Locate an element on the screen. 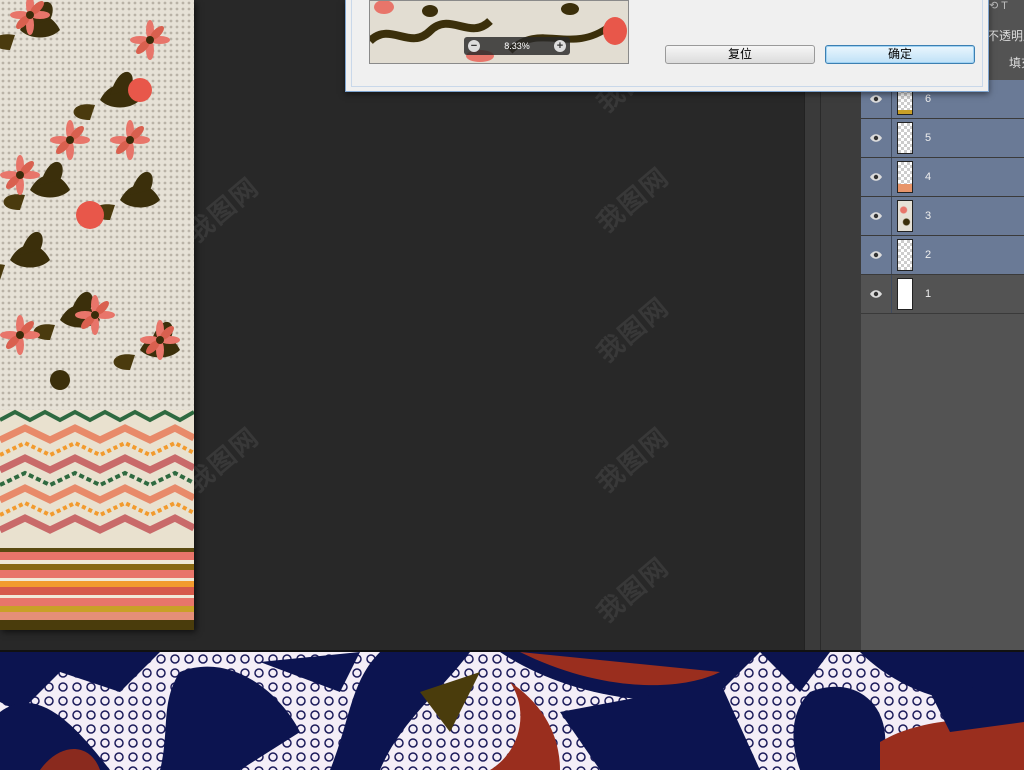  fill-label: 填充 is located at coordinates (1016, 63).